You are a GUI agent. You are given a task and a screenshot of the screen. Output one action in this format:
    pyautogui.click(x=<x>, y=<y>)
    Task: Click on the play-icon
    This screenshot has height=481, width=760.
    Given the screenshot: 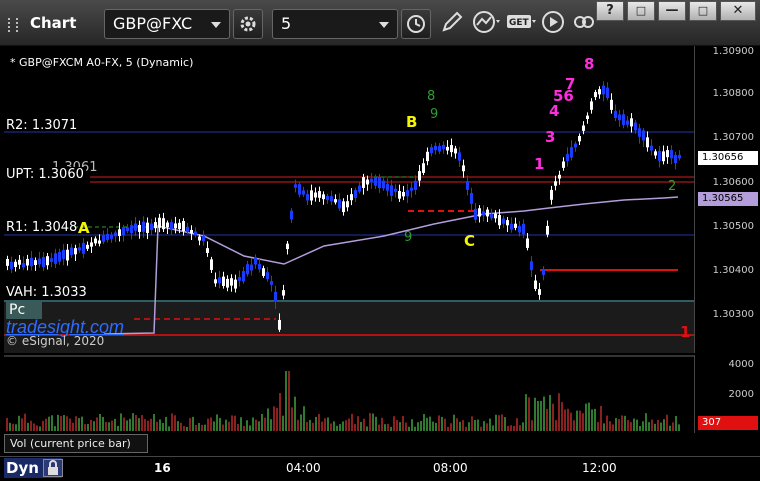 What is the action you would take?
    pyautogui.click(x=553, y=22)
    